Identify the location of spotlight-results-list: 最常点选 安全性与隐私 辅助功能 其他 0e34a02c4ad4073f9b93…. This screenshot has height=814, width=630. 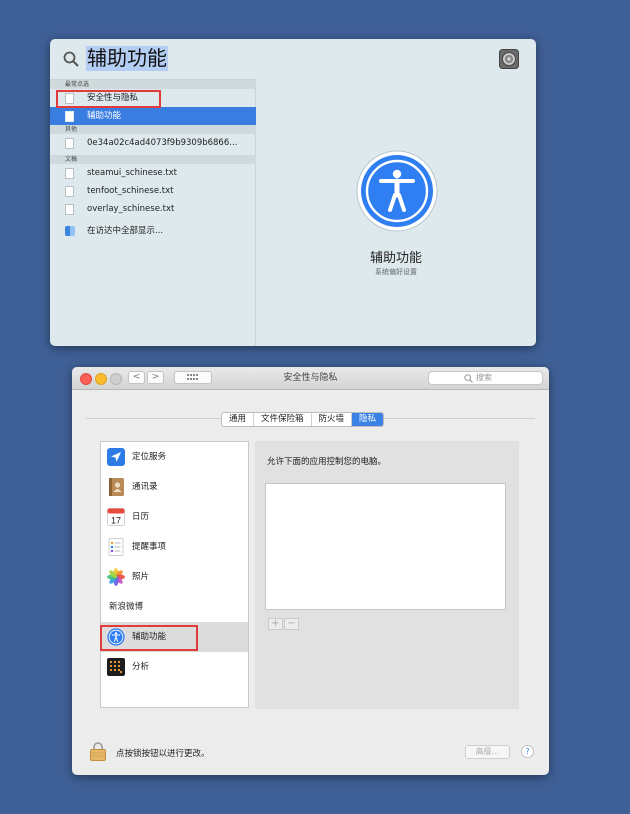
(153, 212).